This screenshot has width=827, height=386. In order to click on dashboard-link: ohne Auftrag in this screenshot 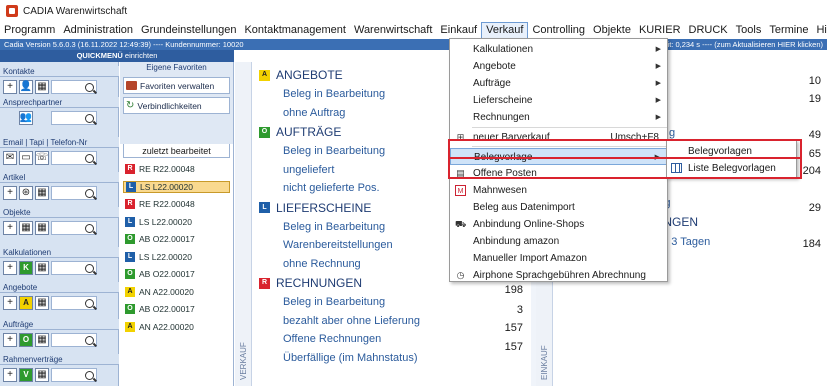, I will do `click(314, 113)`.